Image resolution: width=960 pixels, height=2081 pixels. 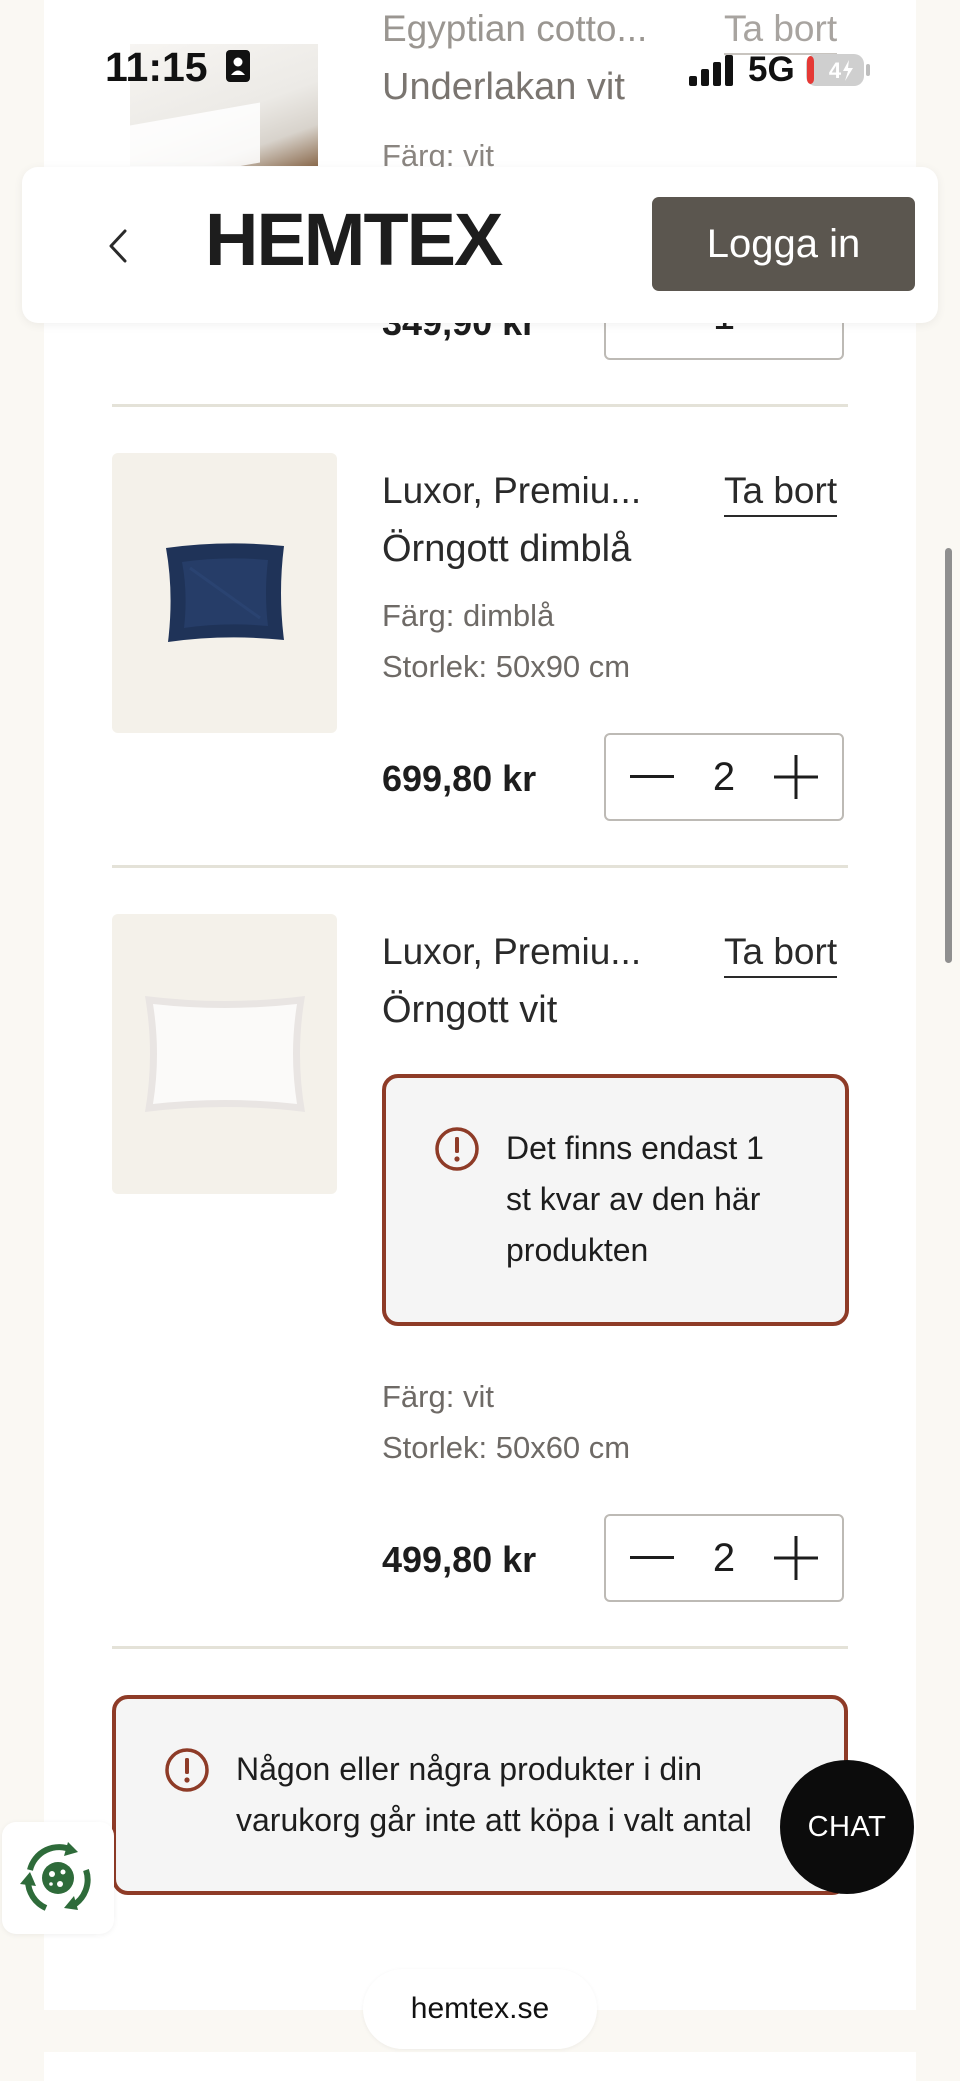 I want to click on item-2-quantity: 2, so click(x=724, y=776).